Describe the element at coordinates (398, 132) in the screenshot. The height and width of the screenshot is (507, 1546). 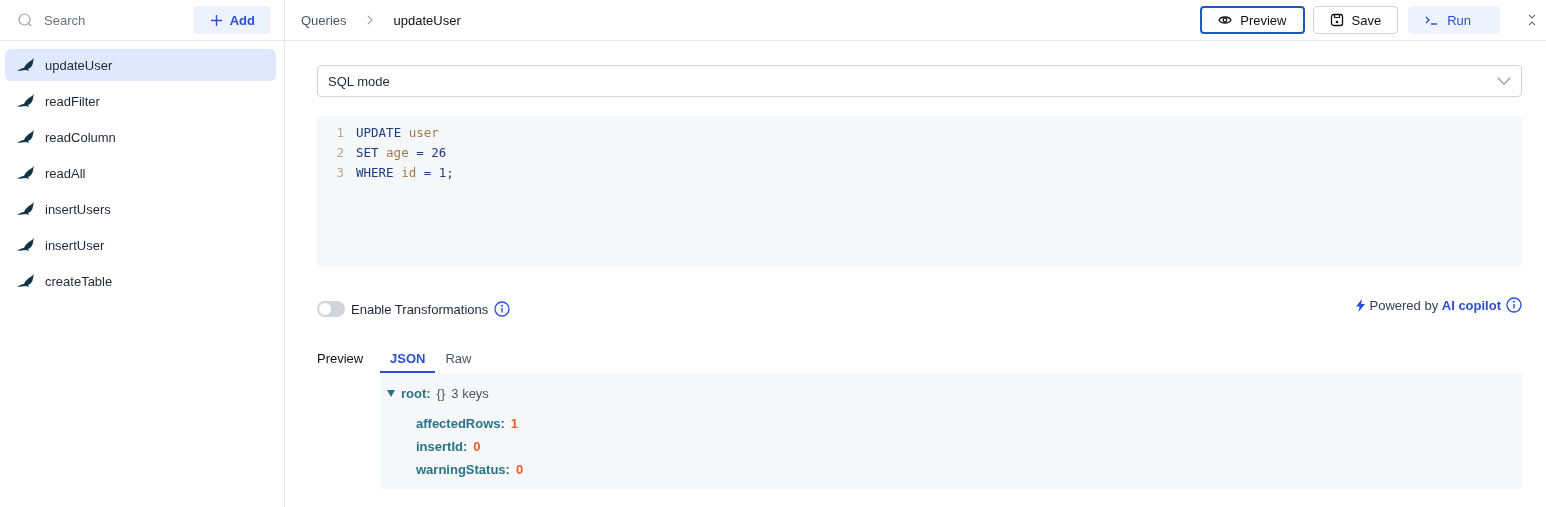
I see `code-line: UPDATE user` at that location.